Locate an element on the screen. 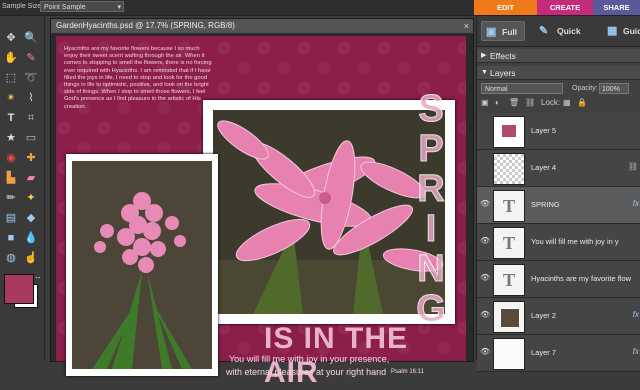 Image resolution: width=640 pixels, height=390 pixels. full-edit-icon: ▣ is located at coordinates (491, 32).